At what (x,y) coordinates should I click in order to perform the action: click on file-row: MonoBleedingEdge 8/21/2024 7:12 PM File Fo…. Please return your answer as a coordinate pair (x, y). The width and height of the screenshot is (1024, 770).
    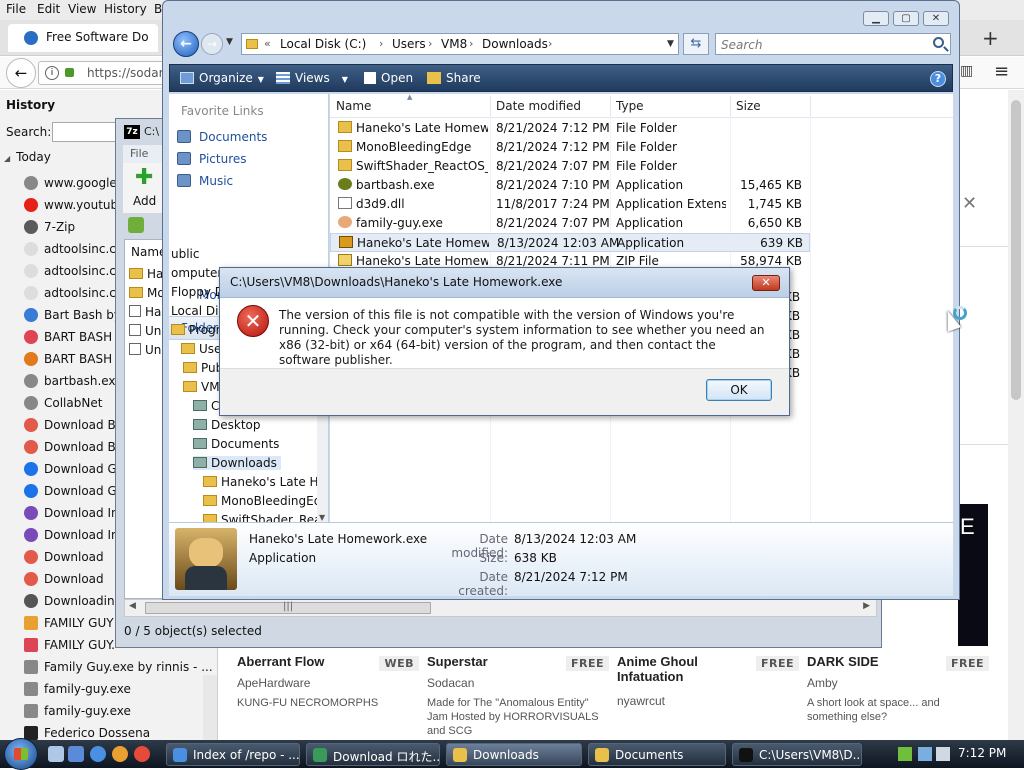
    Looking at the image, I should click on (570, 147).